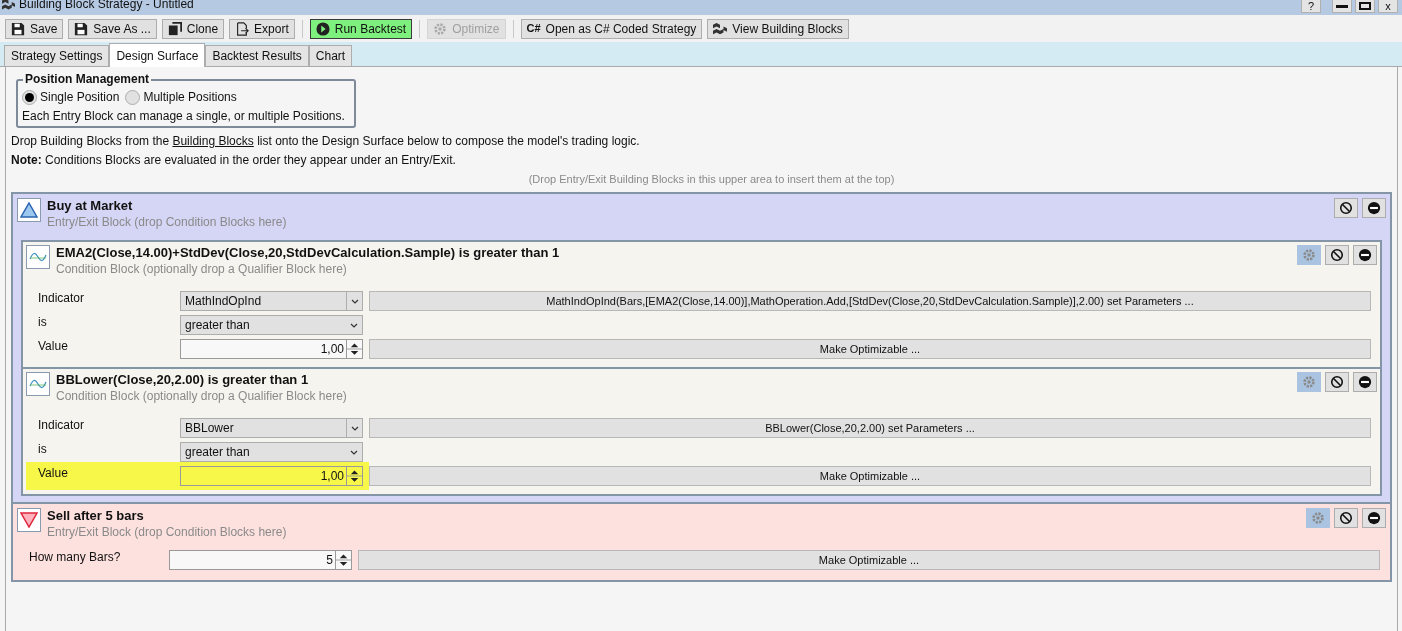 This screenshot has width=1402, height=631. What do you see at coordinates (90, 206) in the screenshot?
I see `block-title: Buy at Market` at bounding box center [90, 206].